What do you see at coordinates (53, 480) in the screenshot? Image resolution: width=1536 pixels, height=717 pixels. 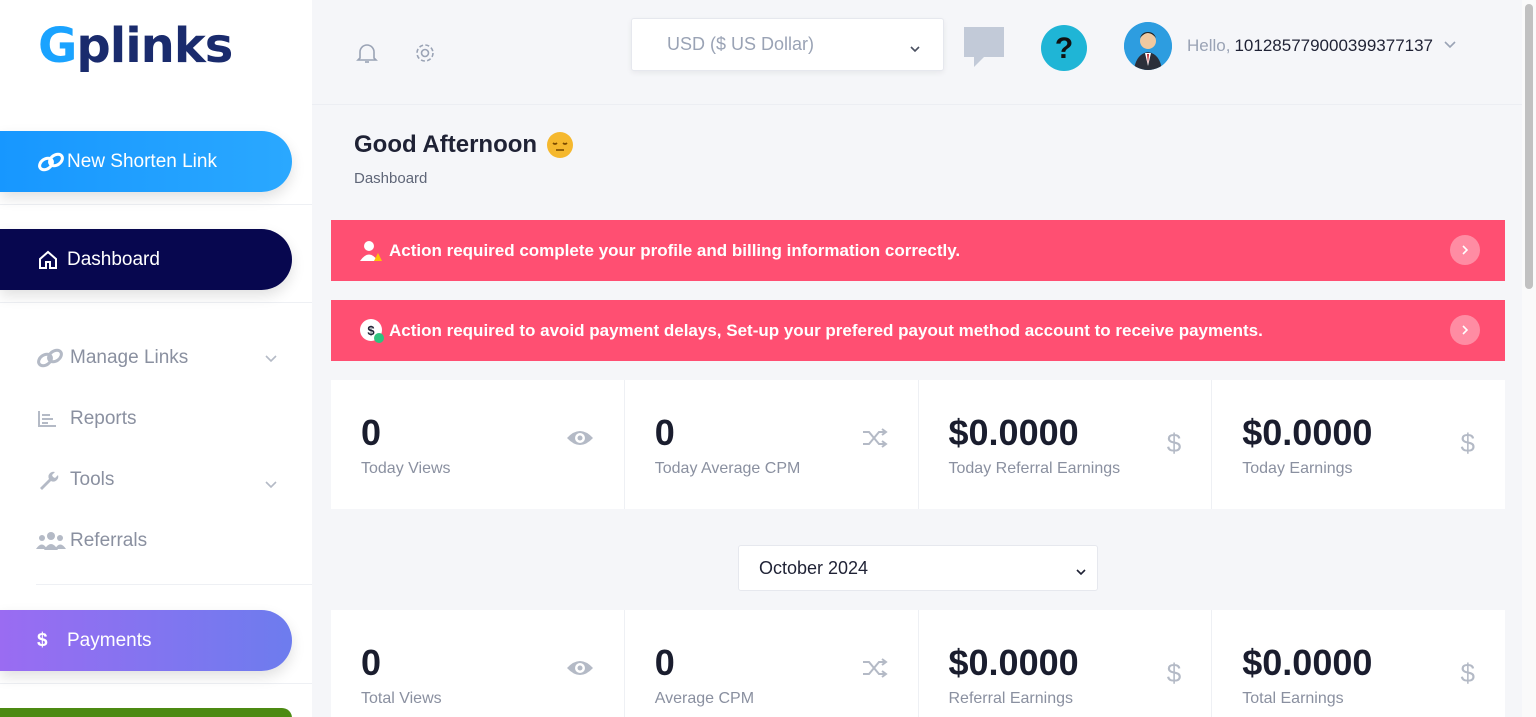 I see `wrench-icon` at bounding box center [53, 480].